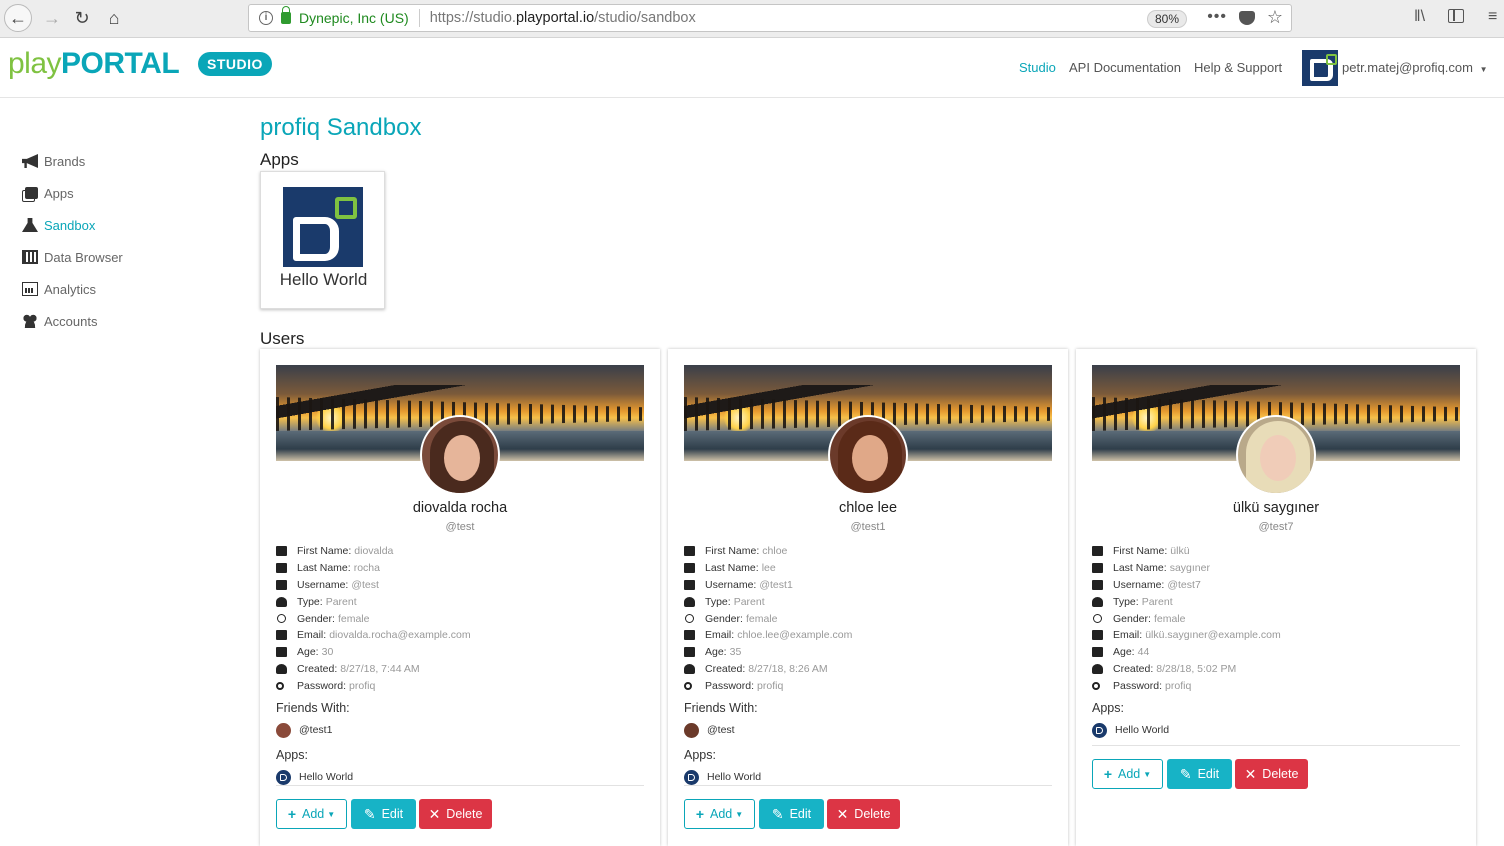 The height and width of the screenshot is (846, 1504). I want to click on app-card: Hello World, so click(322, 240).